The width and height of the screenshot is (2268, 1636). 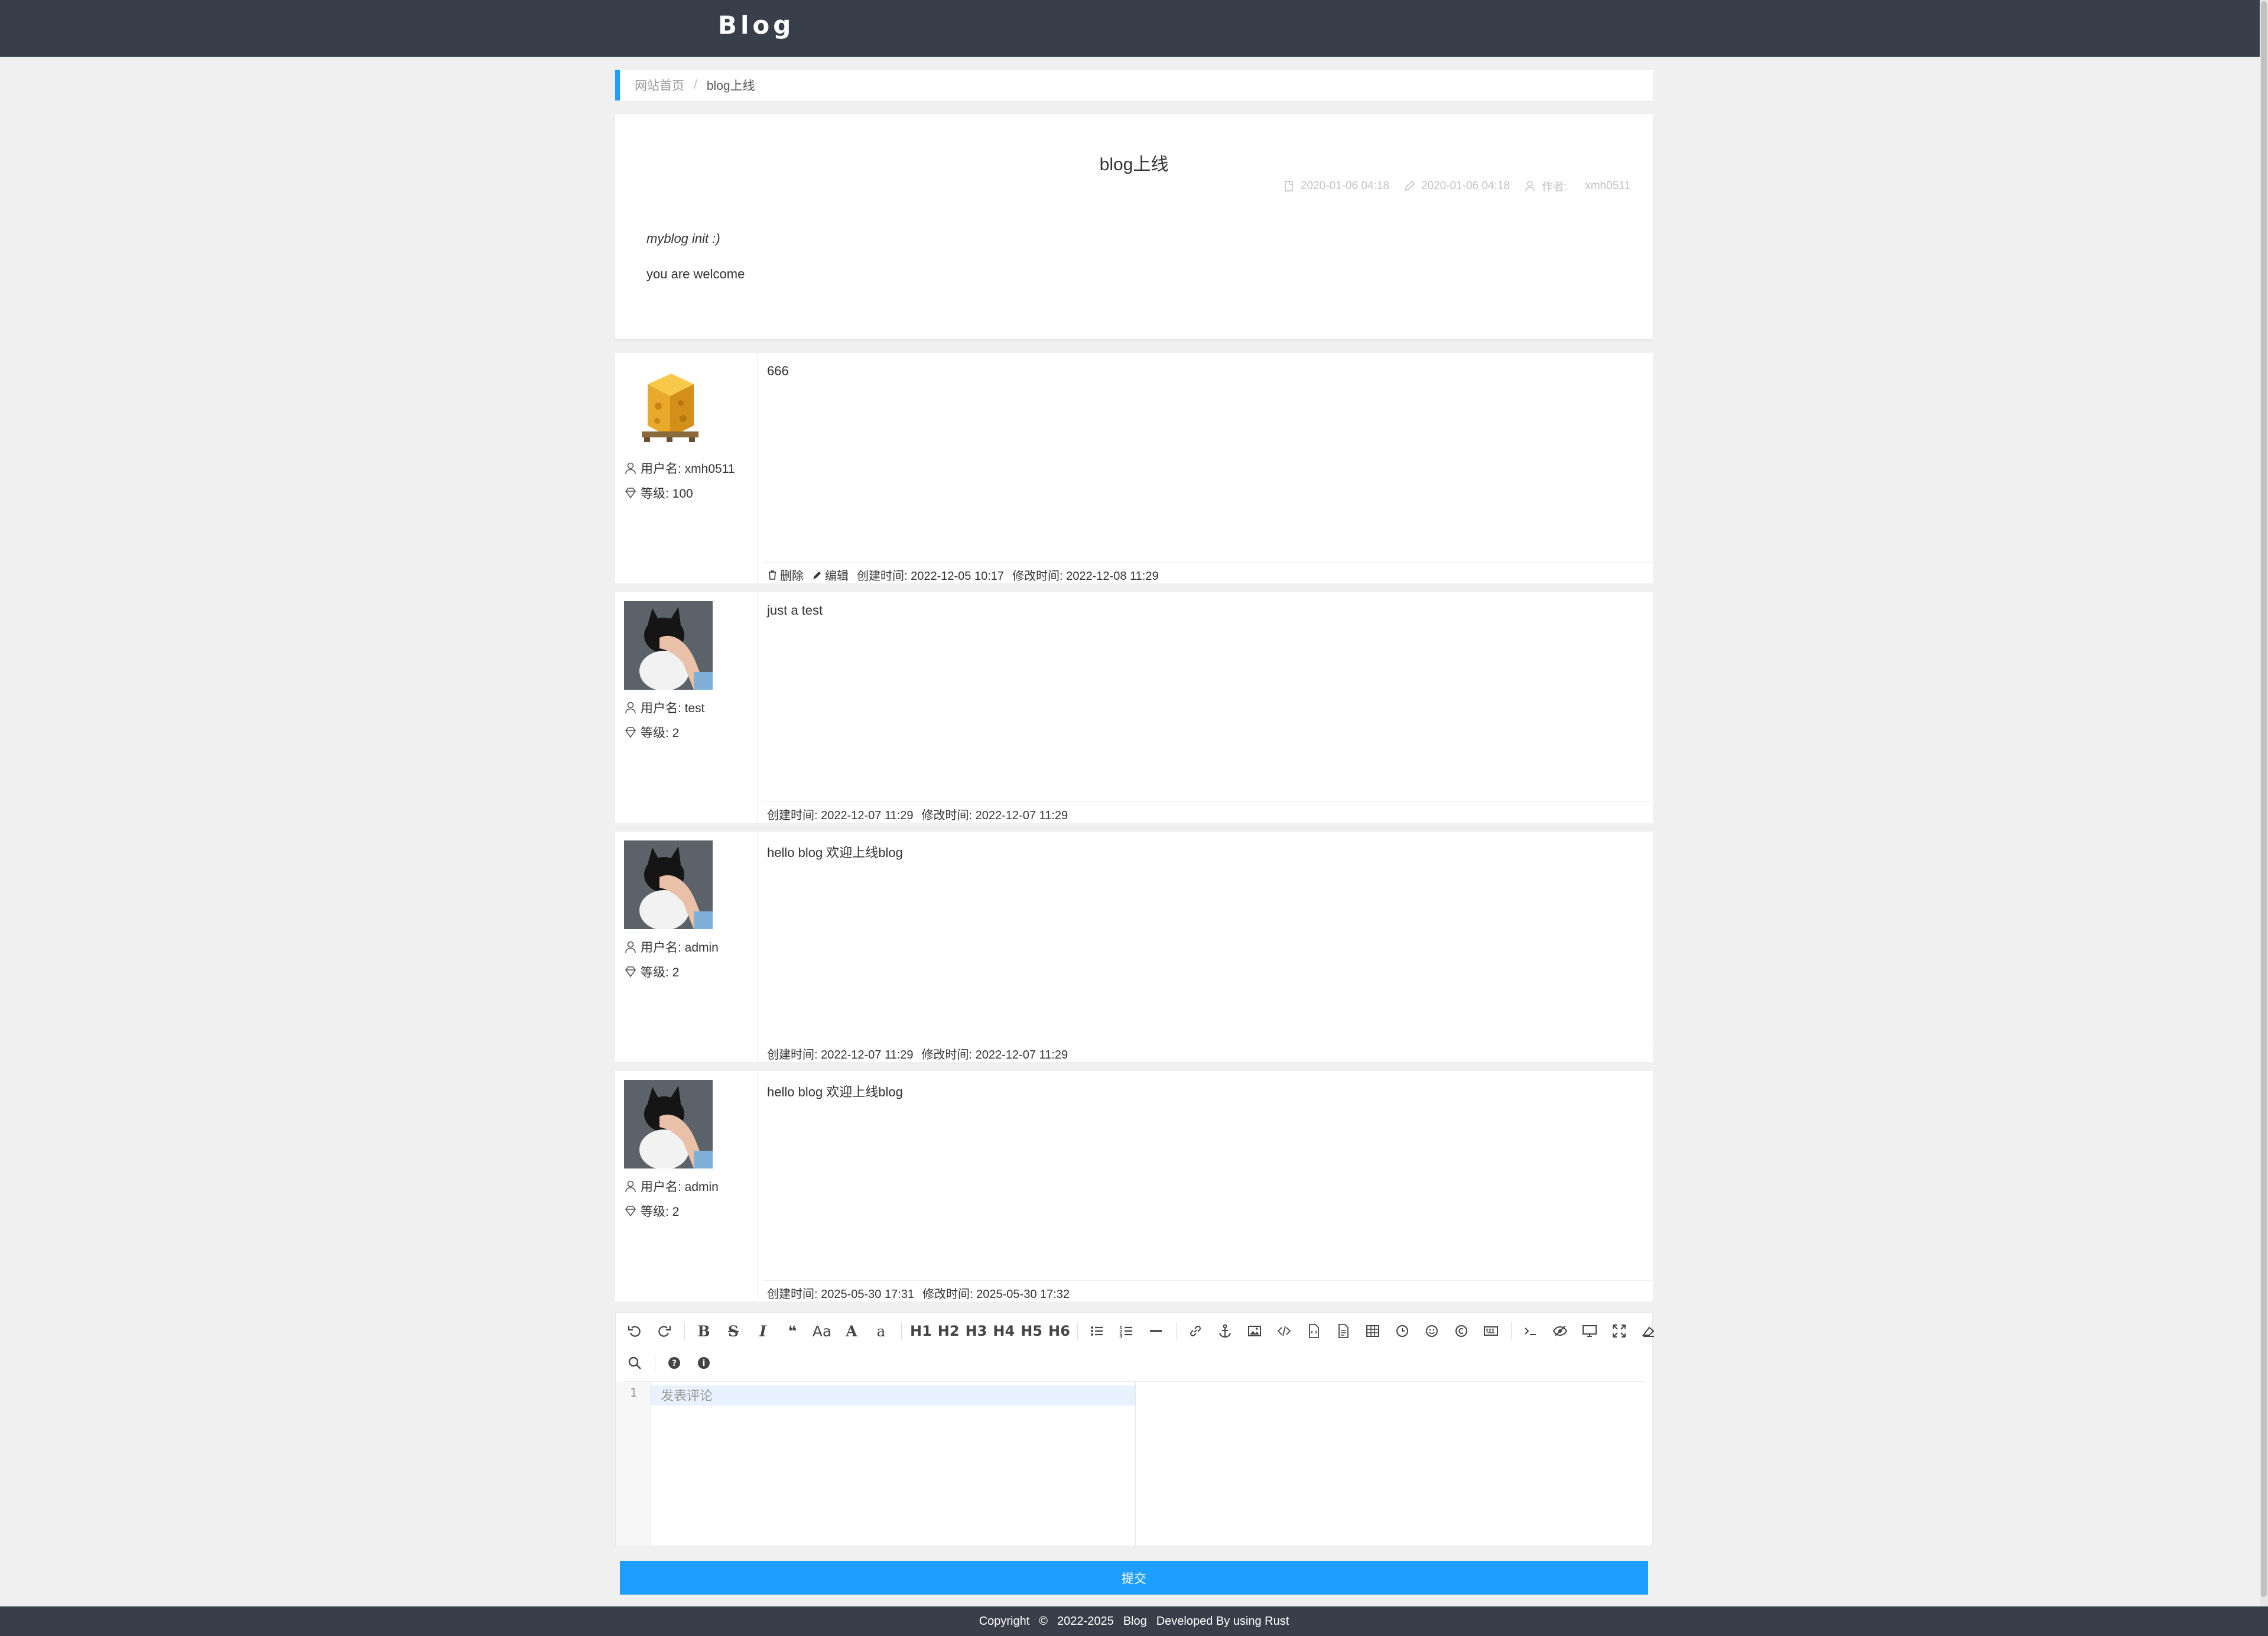 I want to click on article-modified: 2020-01-06 04:18, so click(x=1465, y=185).